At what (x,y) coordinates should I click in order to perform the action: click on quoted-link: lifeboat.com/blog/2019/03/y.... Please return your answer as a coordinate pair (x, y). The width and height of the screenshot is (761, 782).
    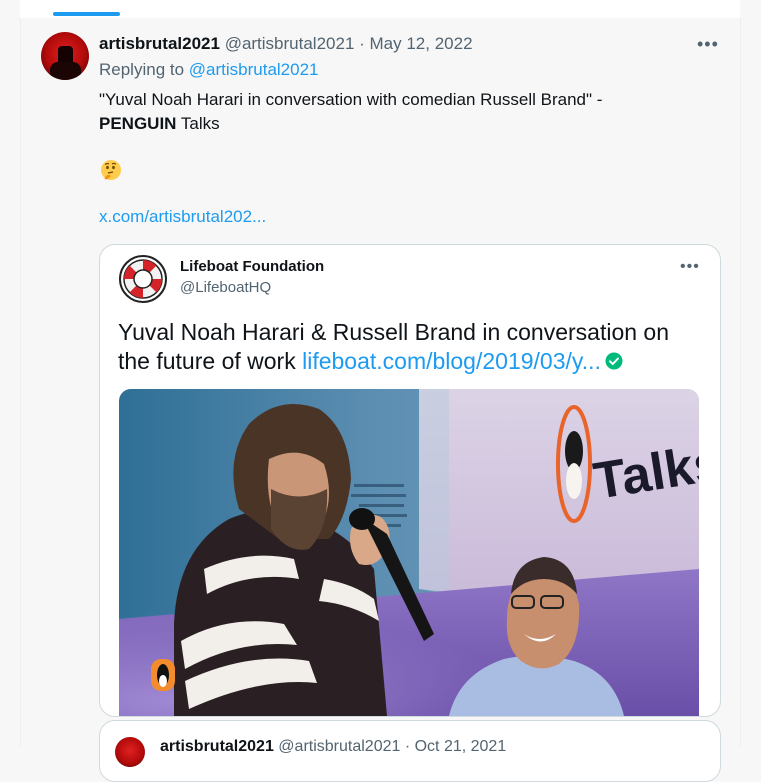
    Looking at the image, I should click on (451, 361).